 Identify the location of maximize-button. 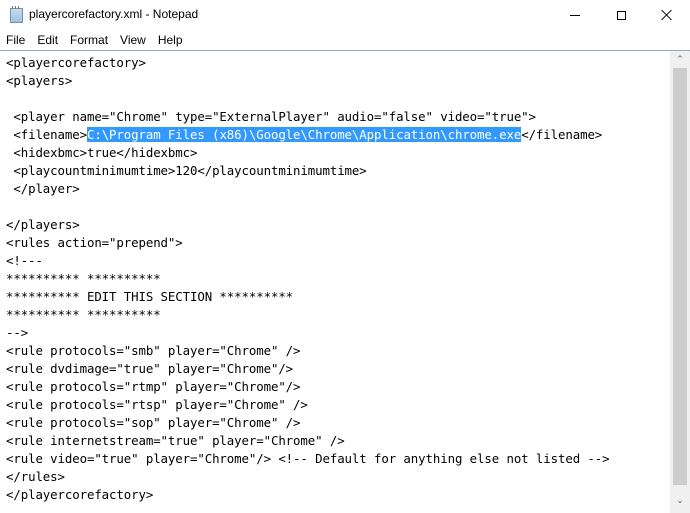
(621, 15).